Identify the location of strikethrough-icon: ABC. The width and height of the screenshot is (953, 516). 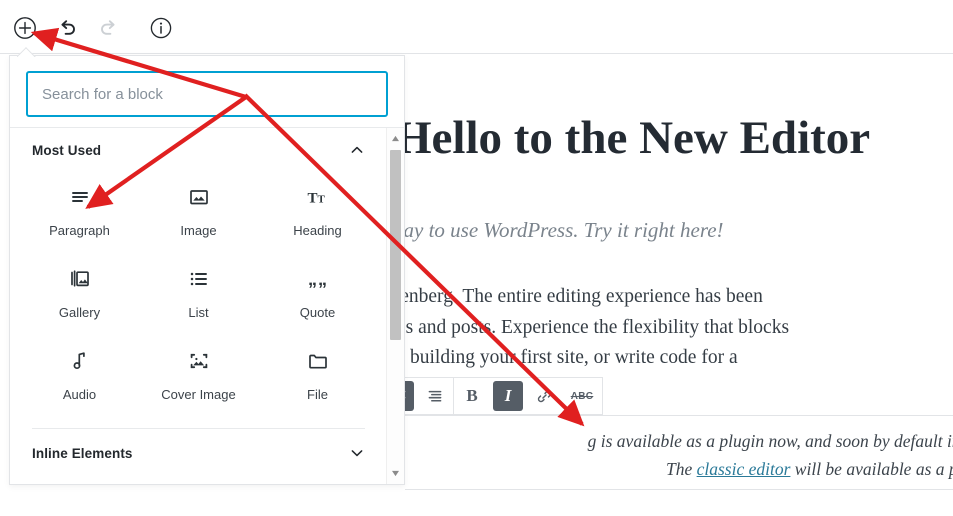
(582, 396).